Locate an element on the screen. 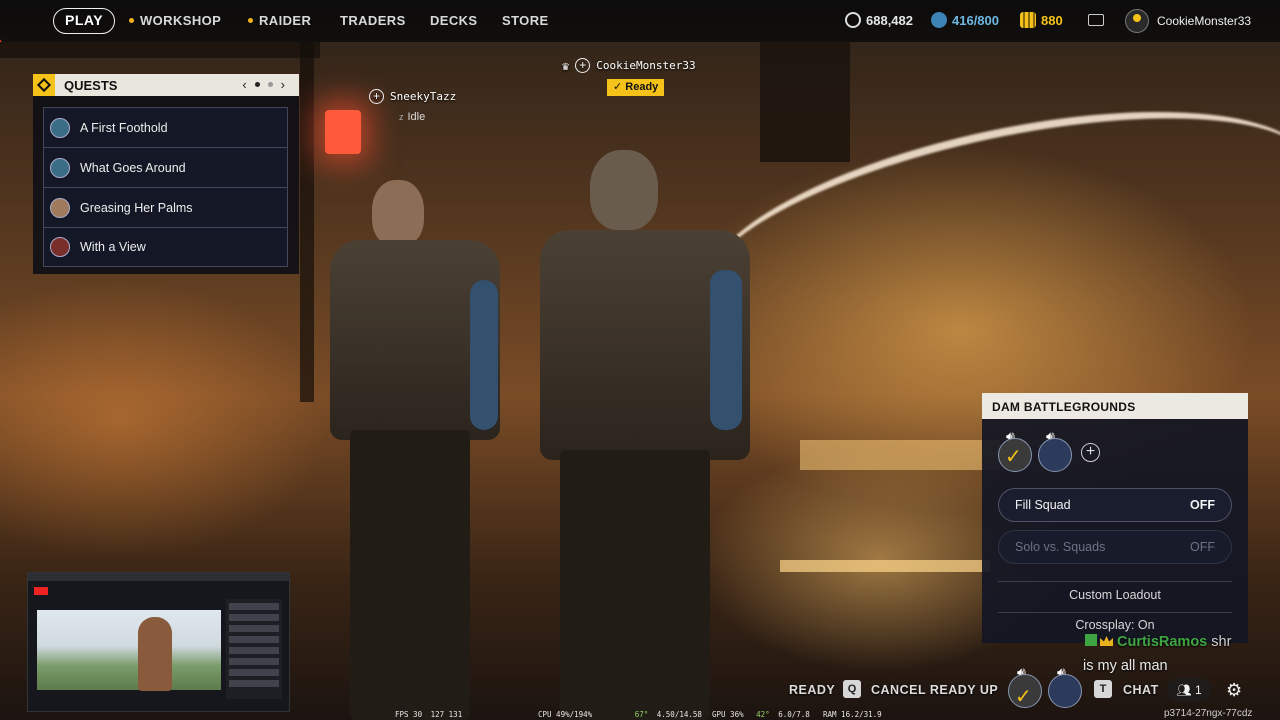 Image resolution: width=1280 pixels, height=720 pixels. profile-avatar is located at coordinates (1137, 21).